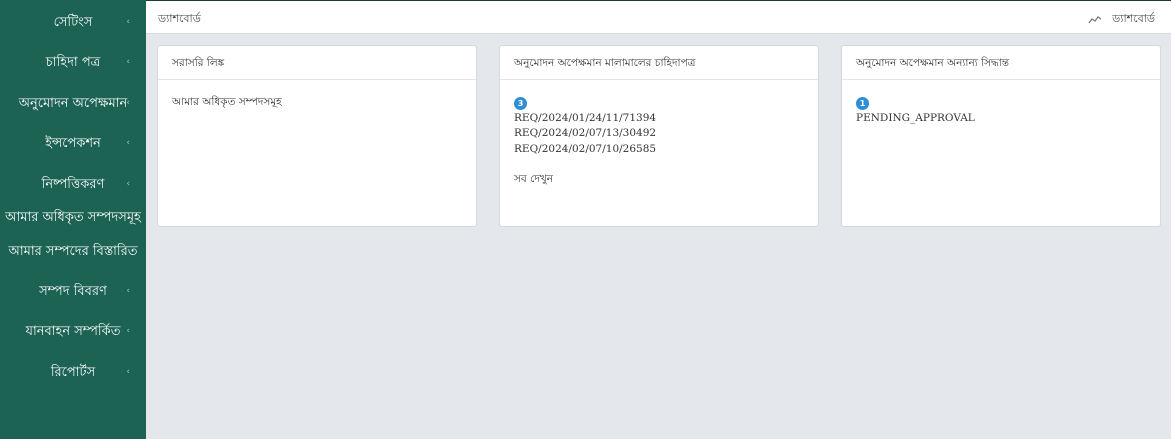  I want to click on sidebar-item-pending-approval: অনুমোদন অপেক্ষমান ‹, so click(73, 104).